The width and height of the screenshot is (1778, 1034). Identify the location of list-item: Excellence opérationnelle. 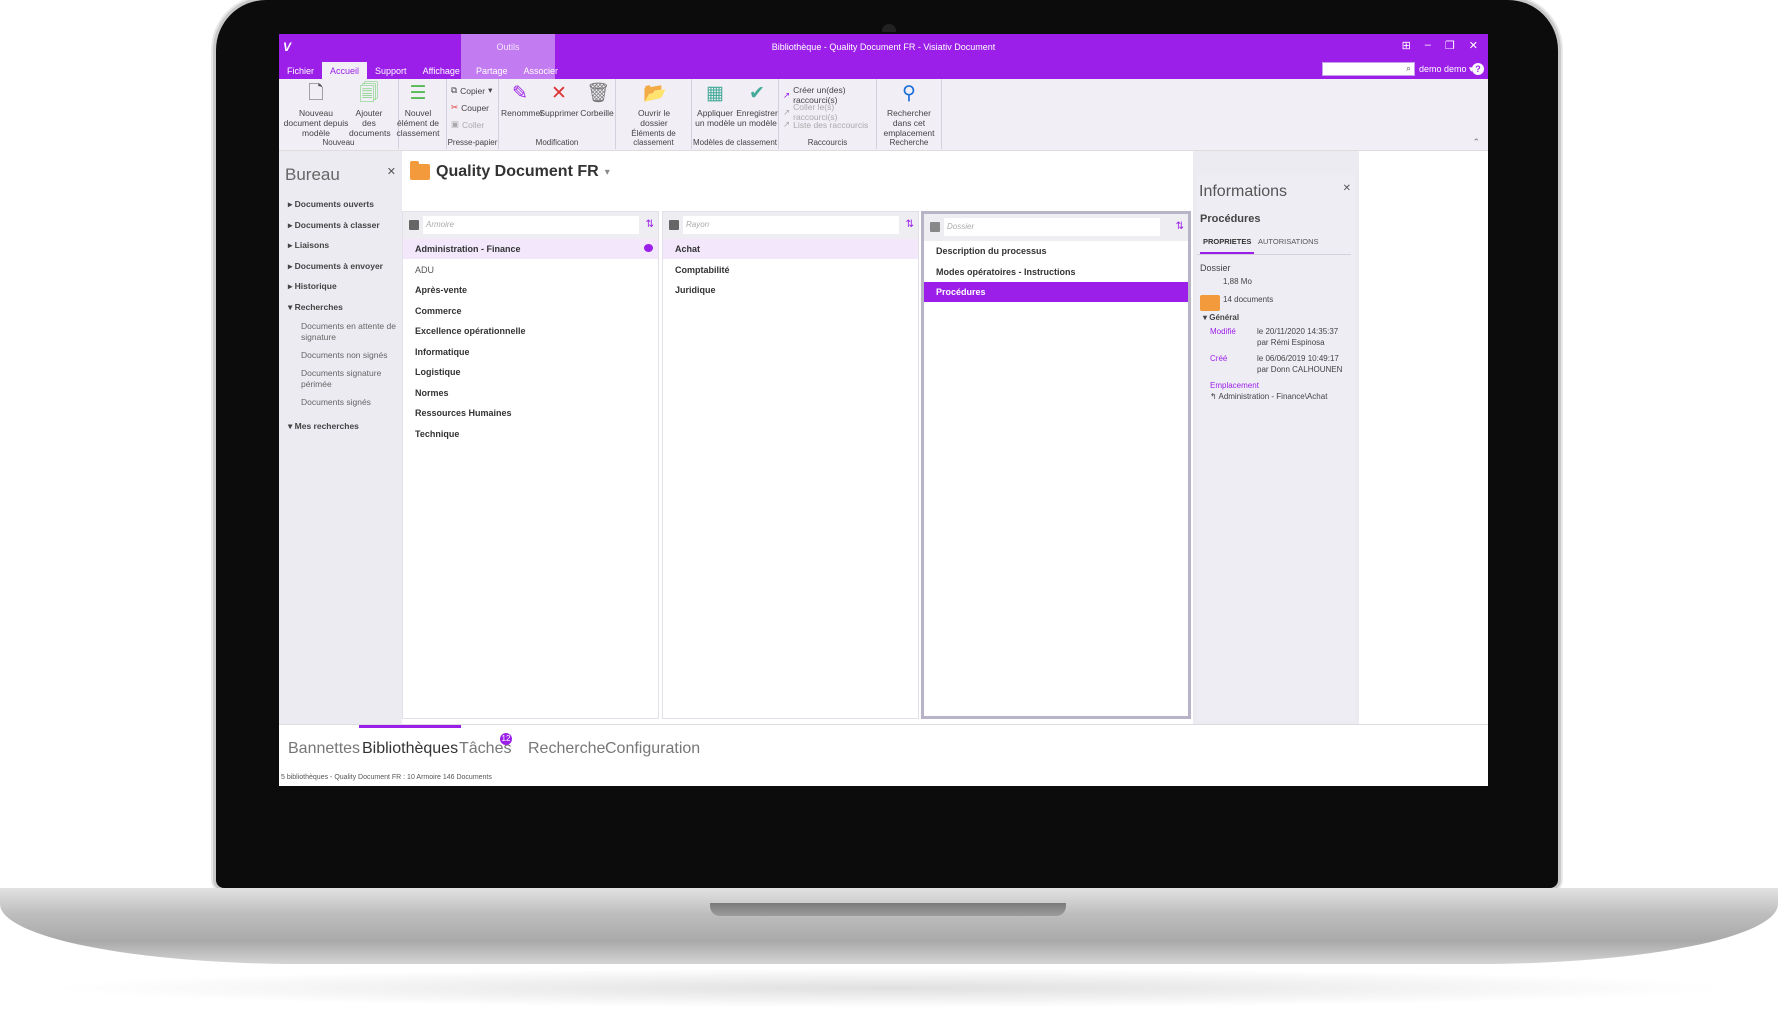
(530, 331).